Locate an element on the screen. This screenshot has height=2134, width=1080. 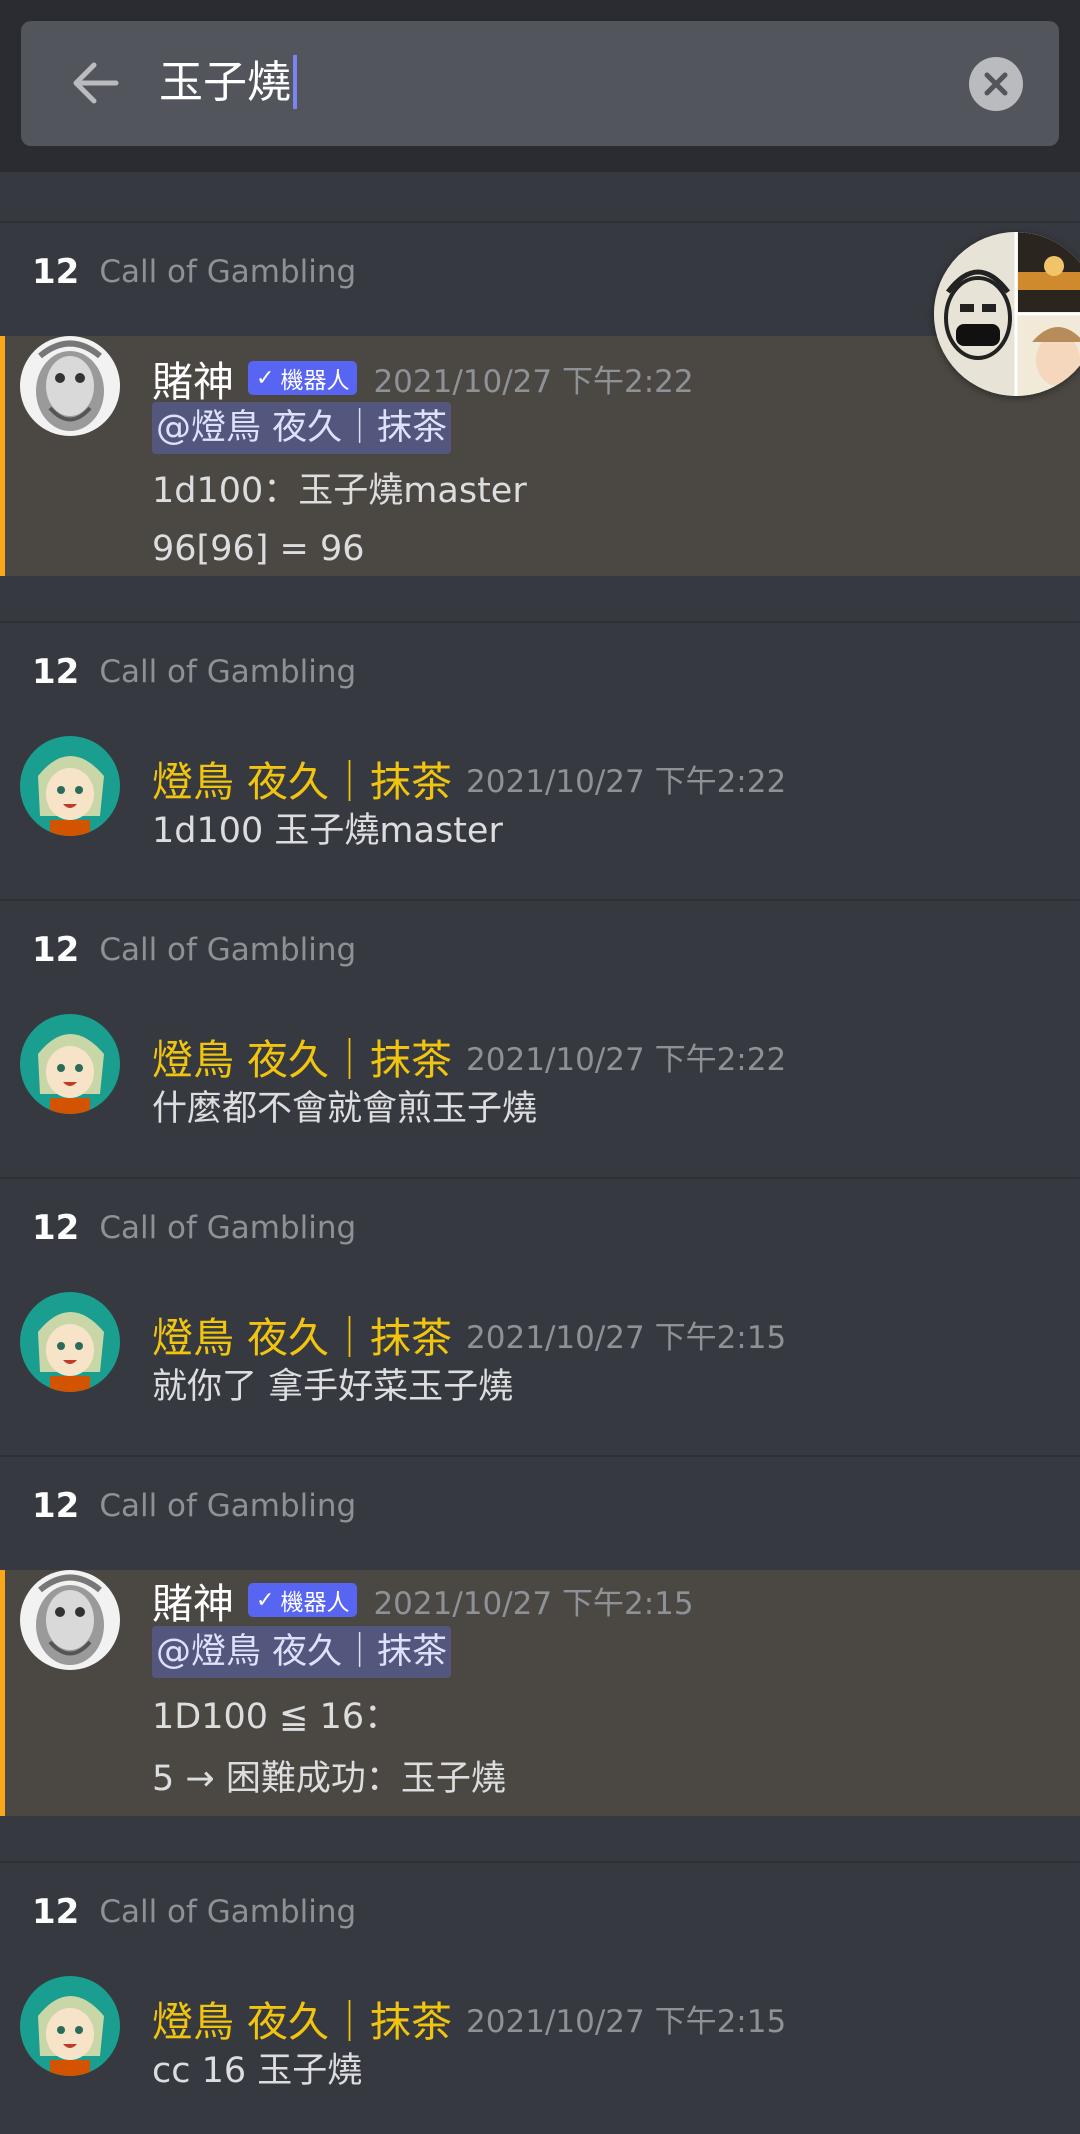
message-header: 賭神 ✓ 機器人 2021/10/27 下午2:15 is located at coordinates (423, 1600).